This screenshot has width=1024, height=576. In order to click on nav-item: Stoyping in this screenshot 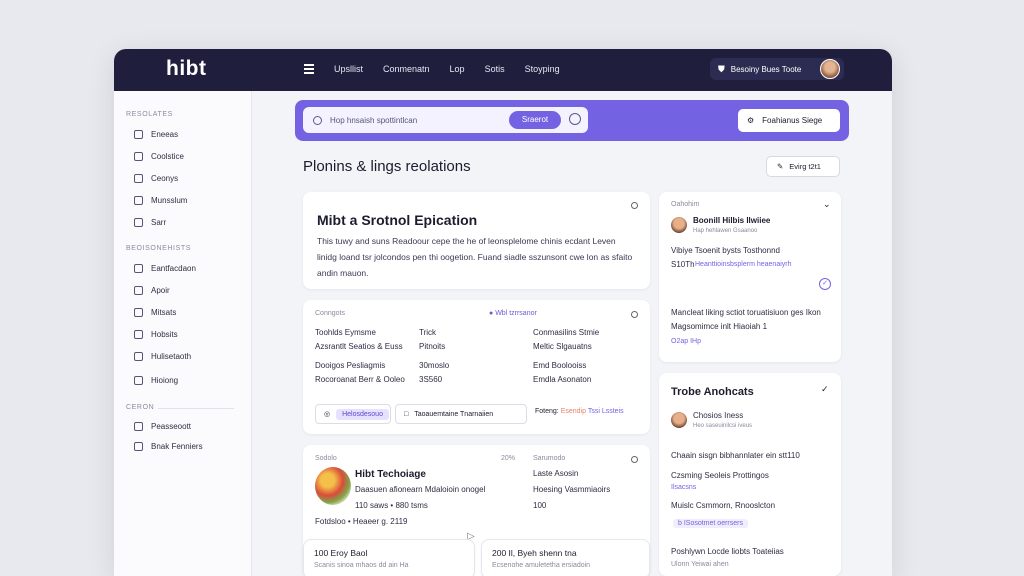, I will do `click(542, 69)`.